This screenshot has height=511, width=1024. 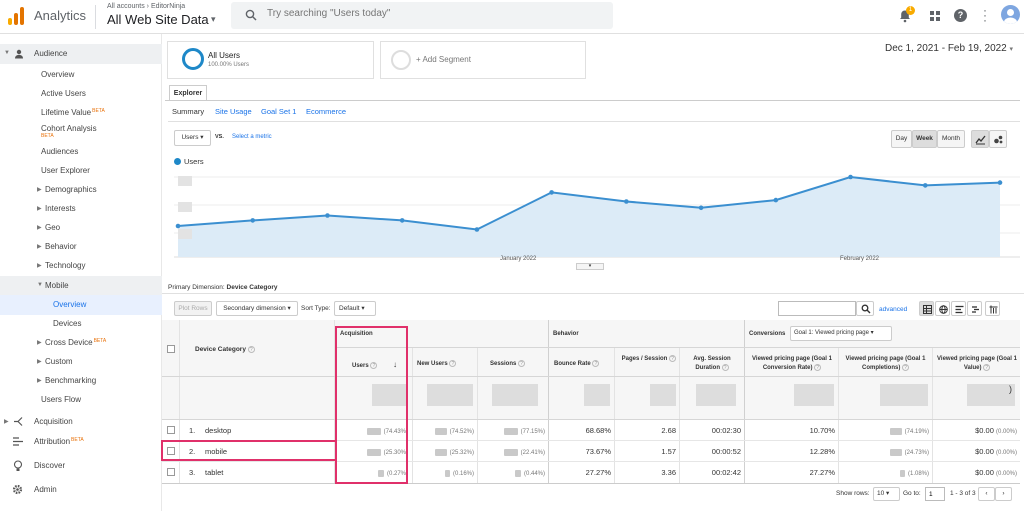 I want to click on chevron-down-icon: ▾, so click(x=213, y=19).